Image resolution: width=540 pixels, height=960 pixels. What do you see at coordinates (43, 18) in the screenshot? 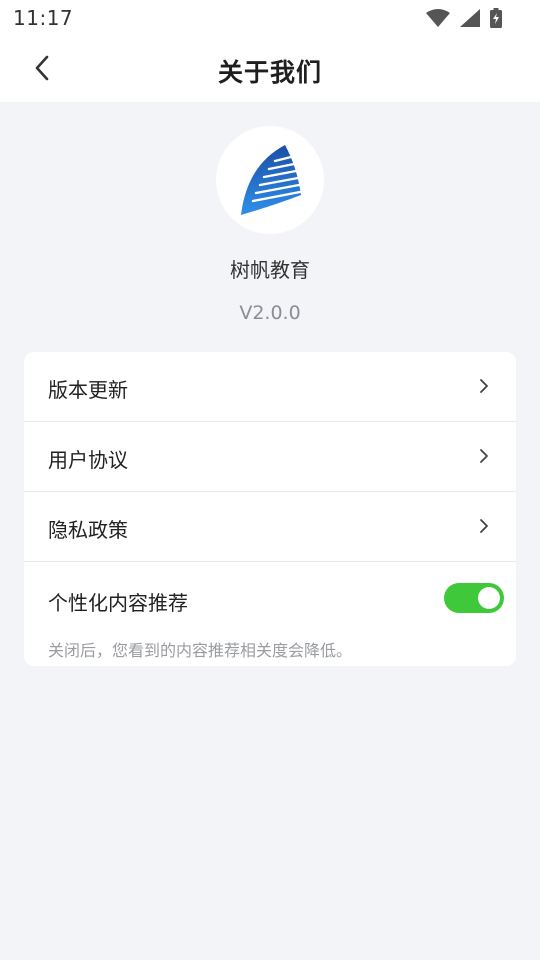
I see `status-time: 11:17` at bounding box center [43, 18].